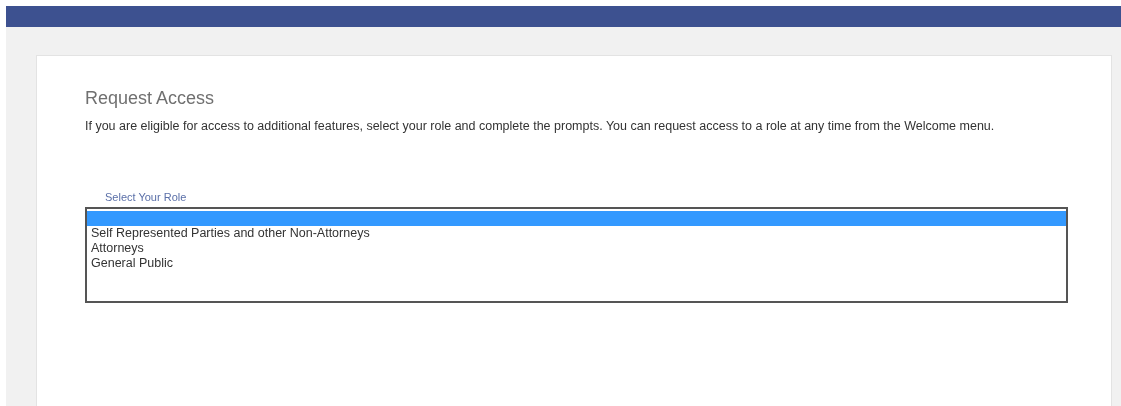  I want to click on intro-text: If you are eligible for access to additional features, select your role and complete the prompts. You can request access to a role at any time from the Welcome menu., so click(540, 126).